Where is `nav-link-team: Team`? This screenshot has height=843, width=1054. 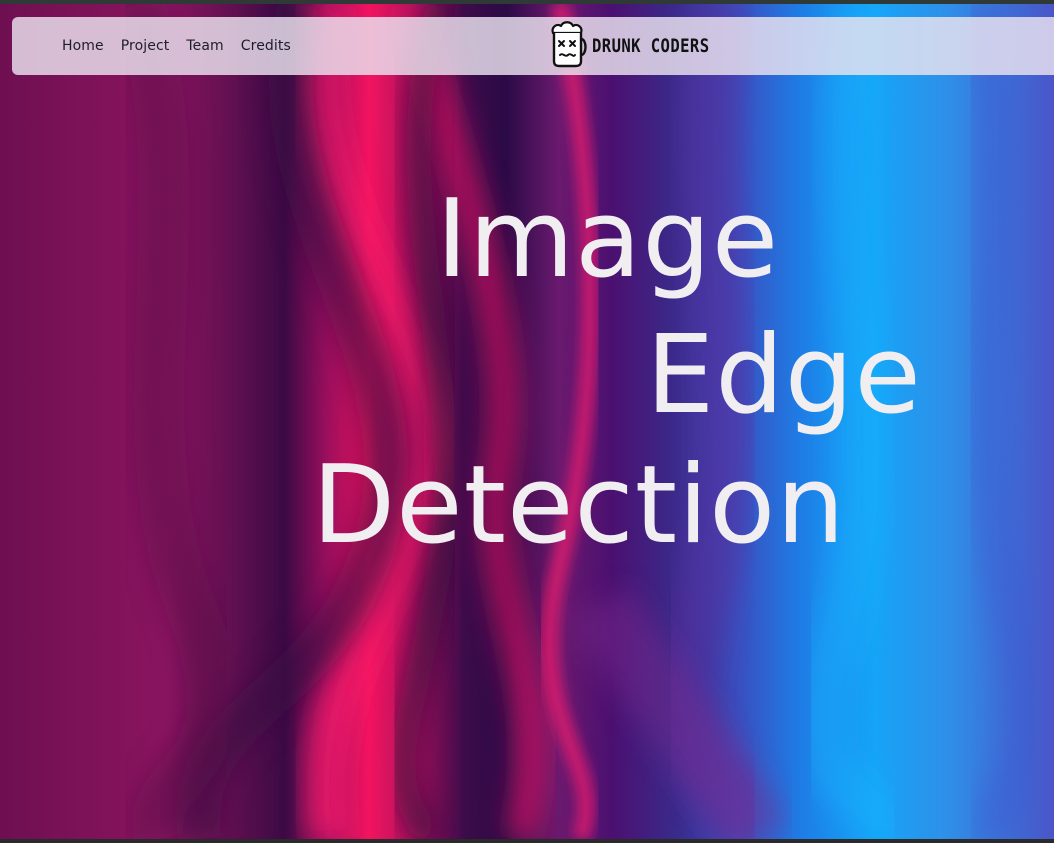
nav-link-team: Team is located at coordinates (204, 46).